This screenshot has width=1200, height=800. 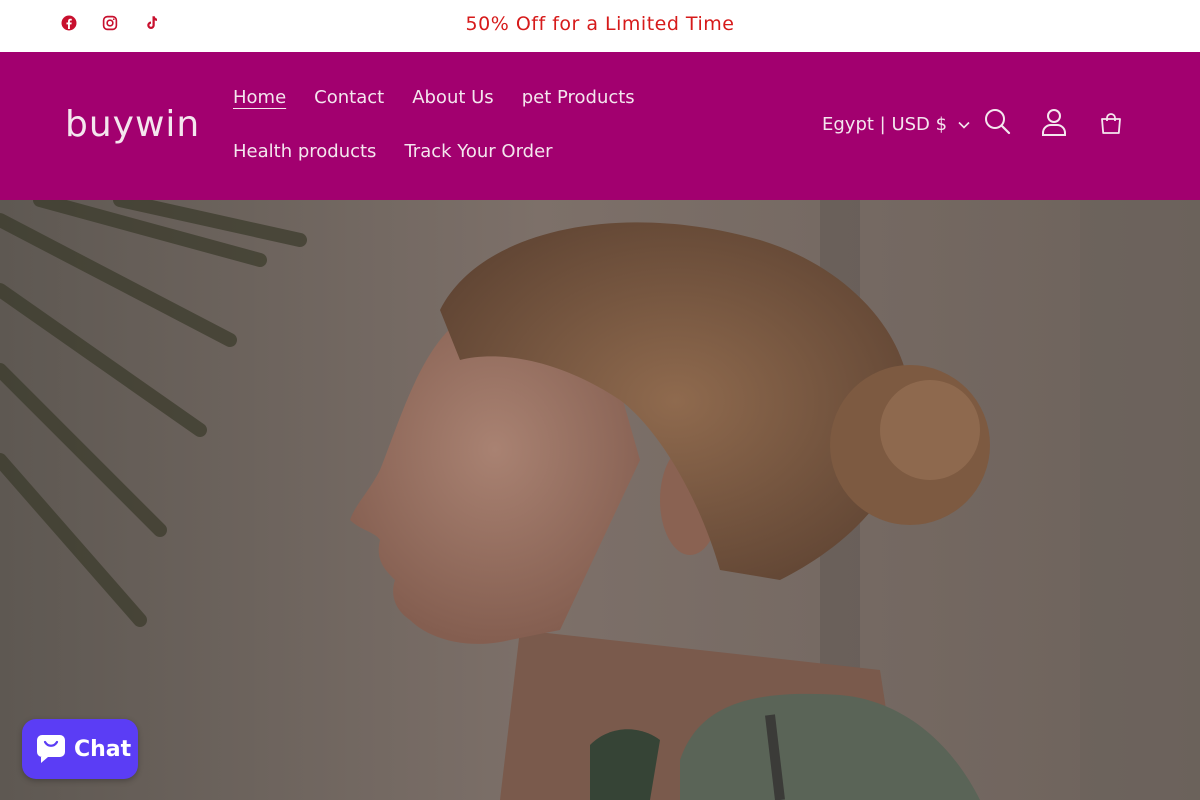 I want to click on chat-button: Chat, so click(x=80, y=749).